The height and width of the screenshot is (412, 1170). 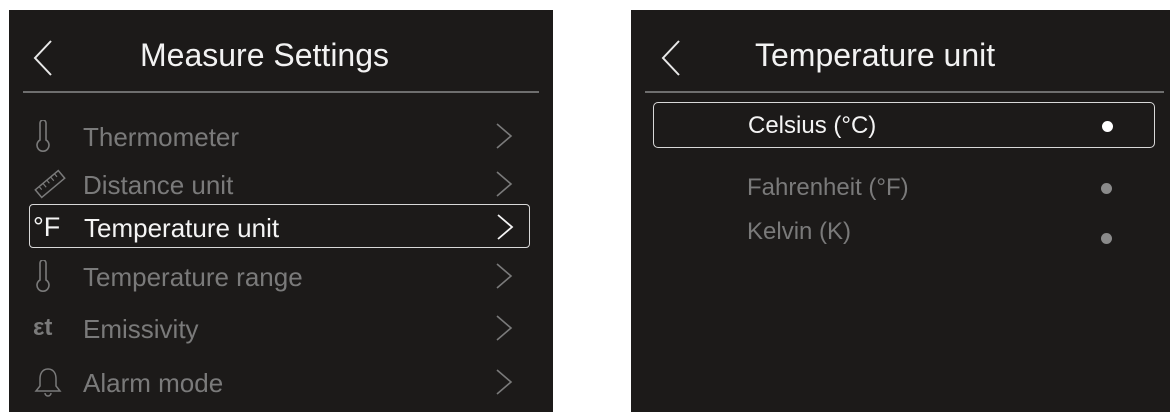 What do you see at coordinates (799, 231) in the screenshot?
I see `option-label: Kelvin (K)` at bounding box center [799, 231].